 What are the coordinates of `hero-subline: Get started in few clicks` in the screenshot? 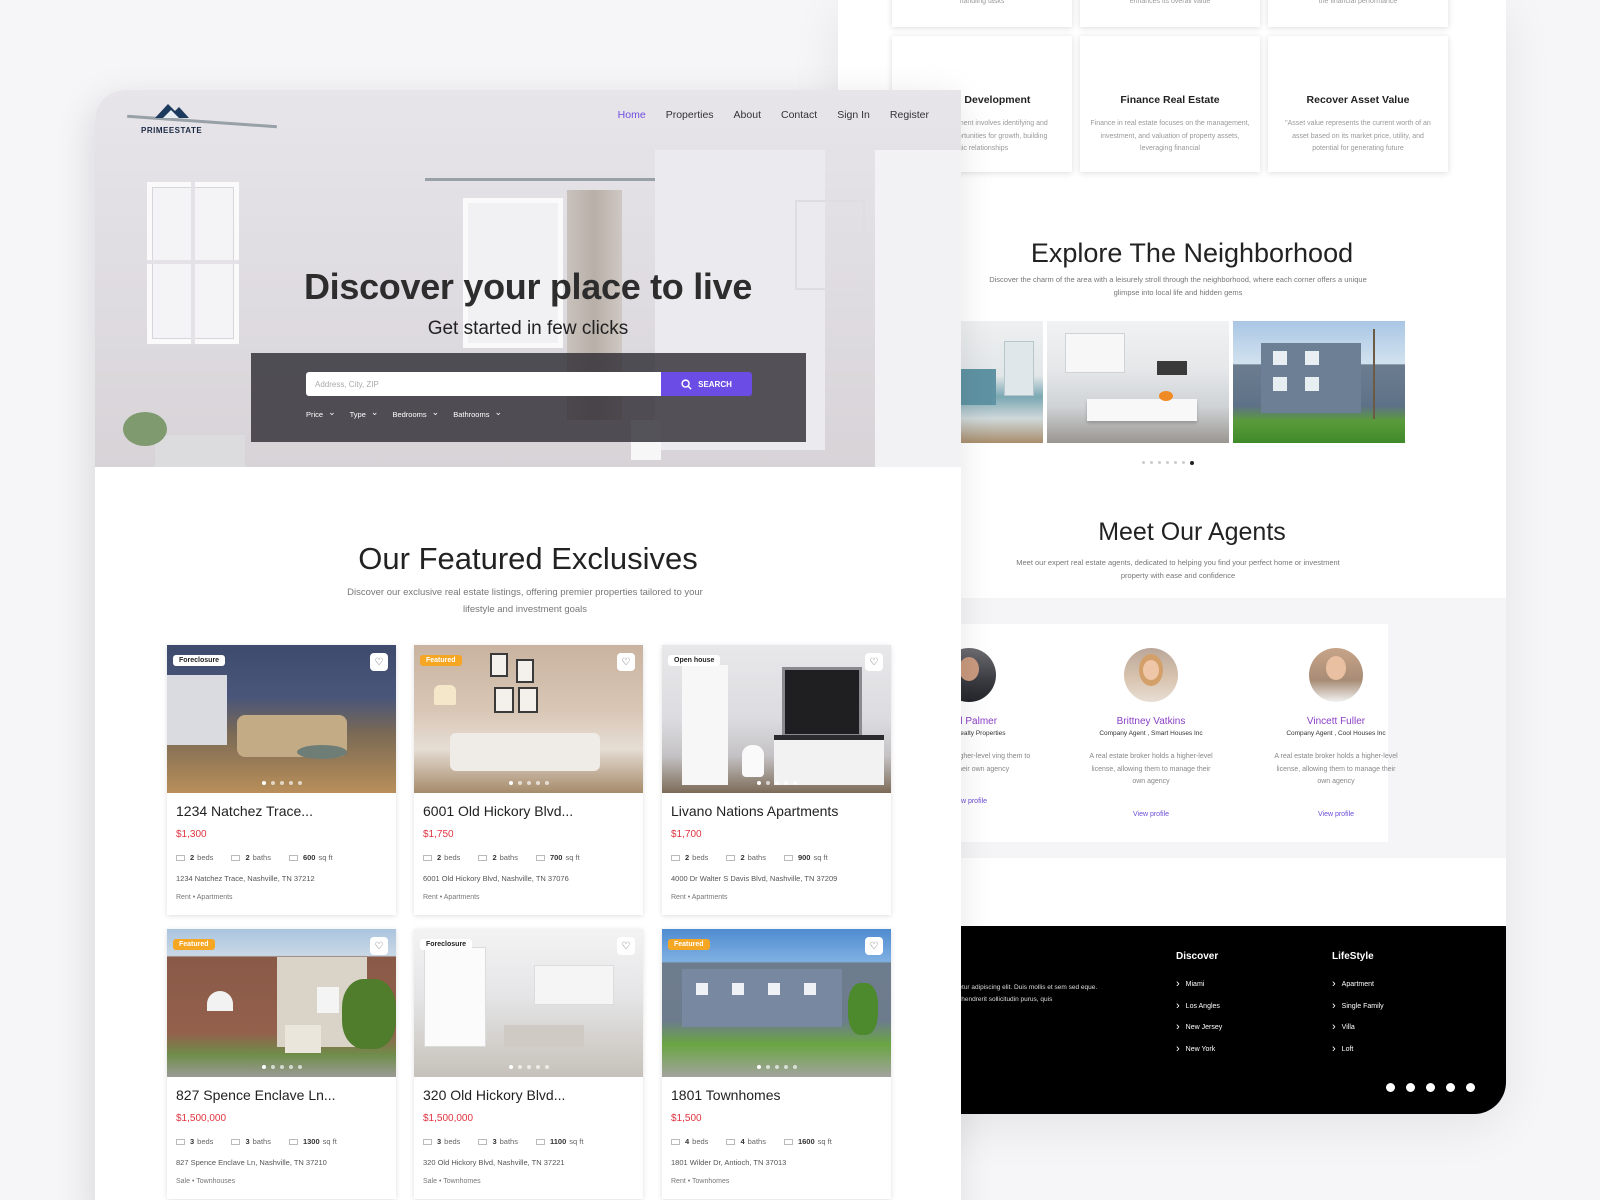 It's located at (528, 328).